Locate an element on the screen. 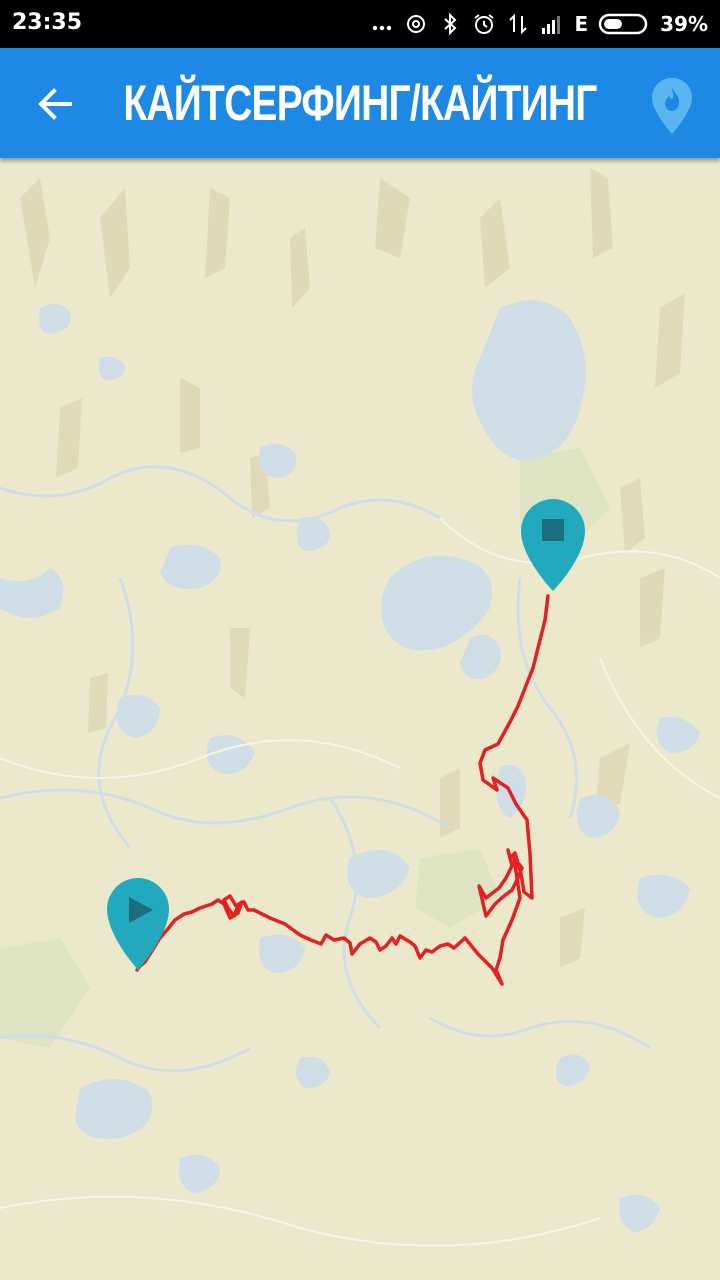  arrow-back-icon is located at coordinates (55, 104).